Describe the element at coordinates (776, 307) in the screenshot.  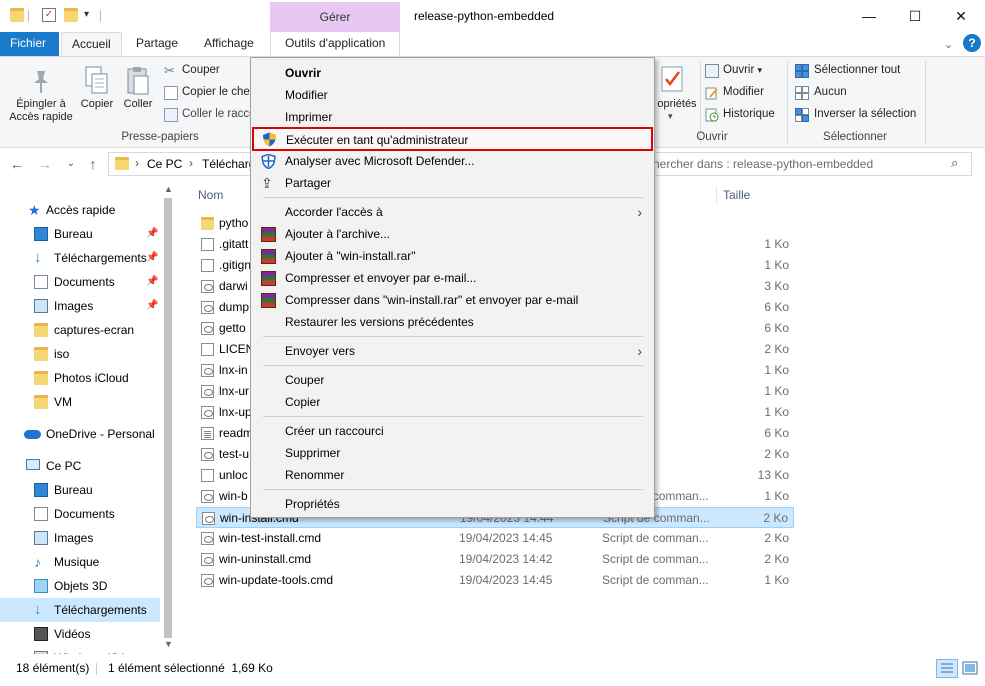
I see `file-size: 6 Ko` at that location.